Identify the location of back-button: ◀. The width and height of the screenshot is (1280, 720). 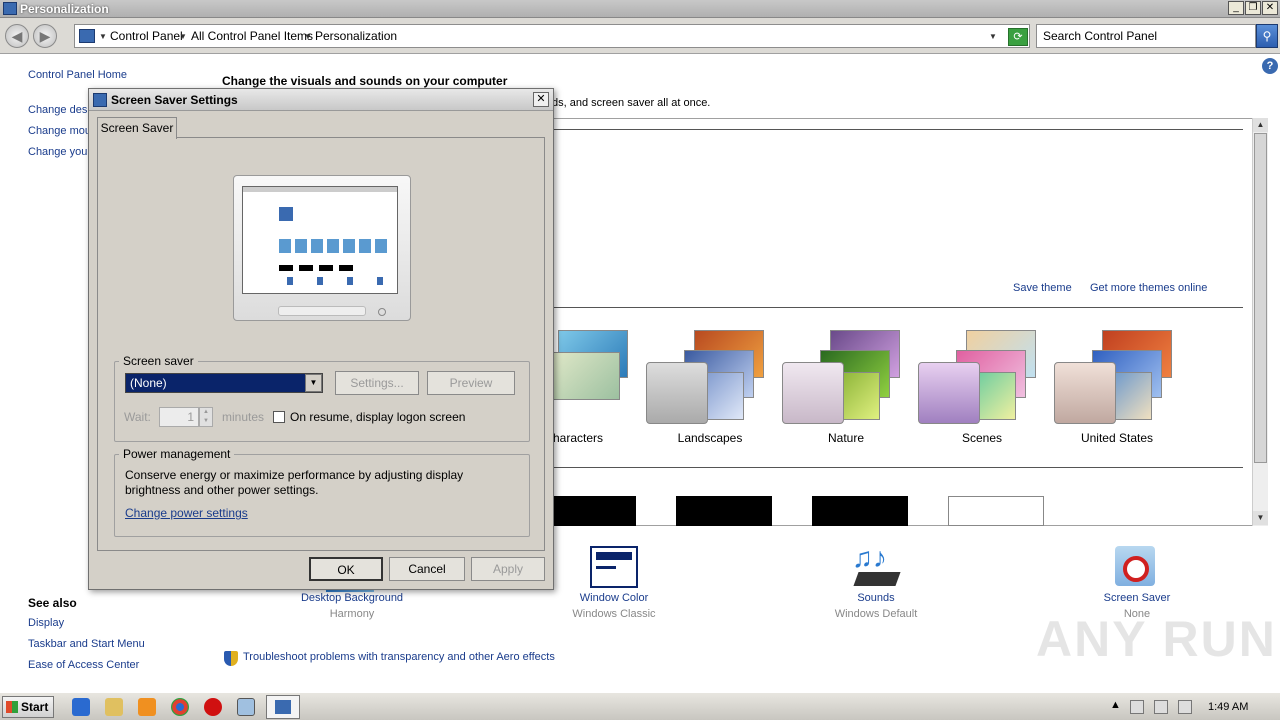
(17, 36).